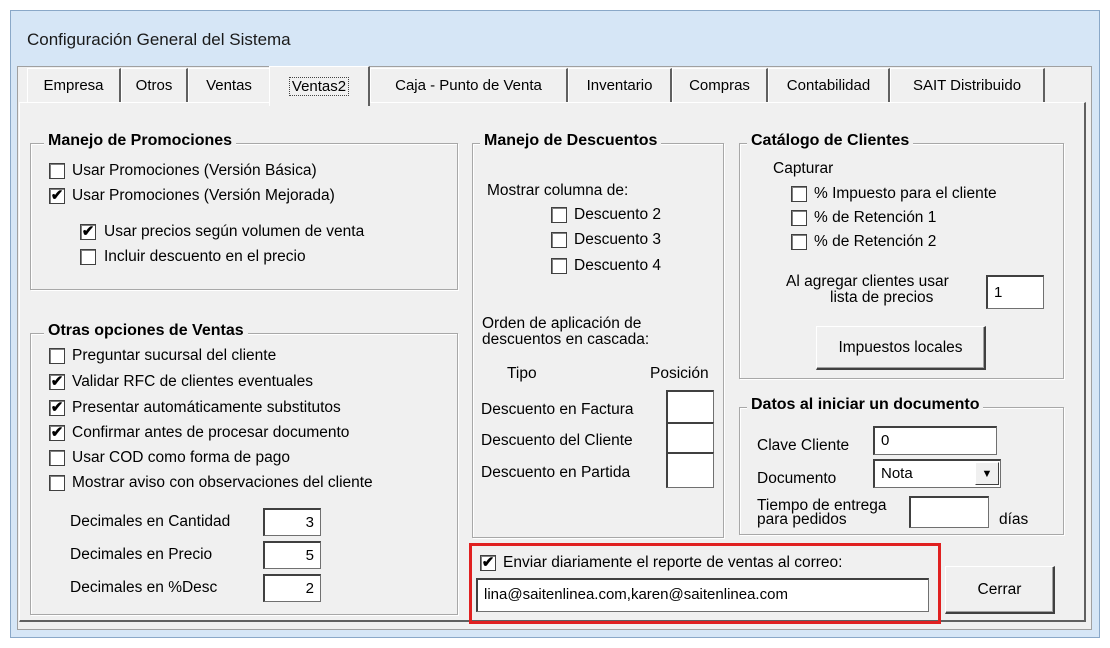 The width and height of the screenshot is (1110, 648). I want to click on tab-otros: Otros, so click(154, 85).